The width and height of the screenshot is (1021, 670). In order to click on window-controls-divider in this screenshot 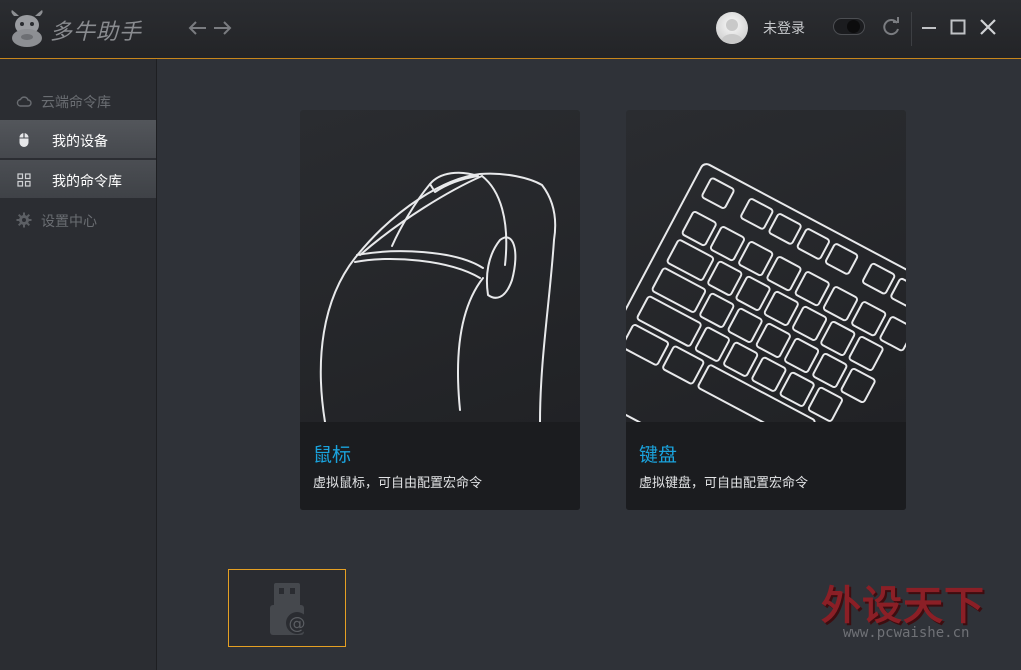, I will do `click(911, 29)`.